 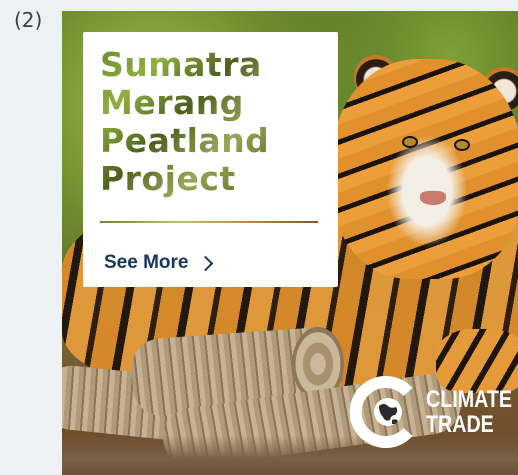 I want to click on tiger-nose-graphic, so click(x=433, y=198).